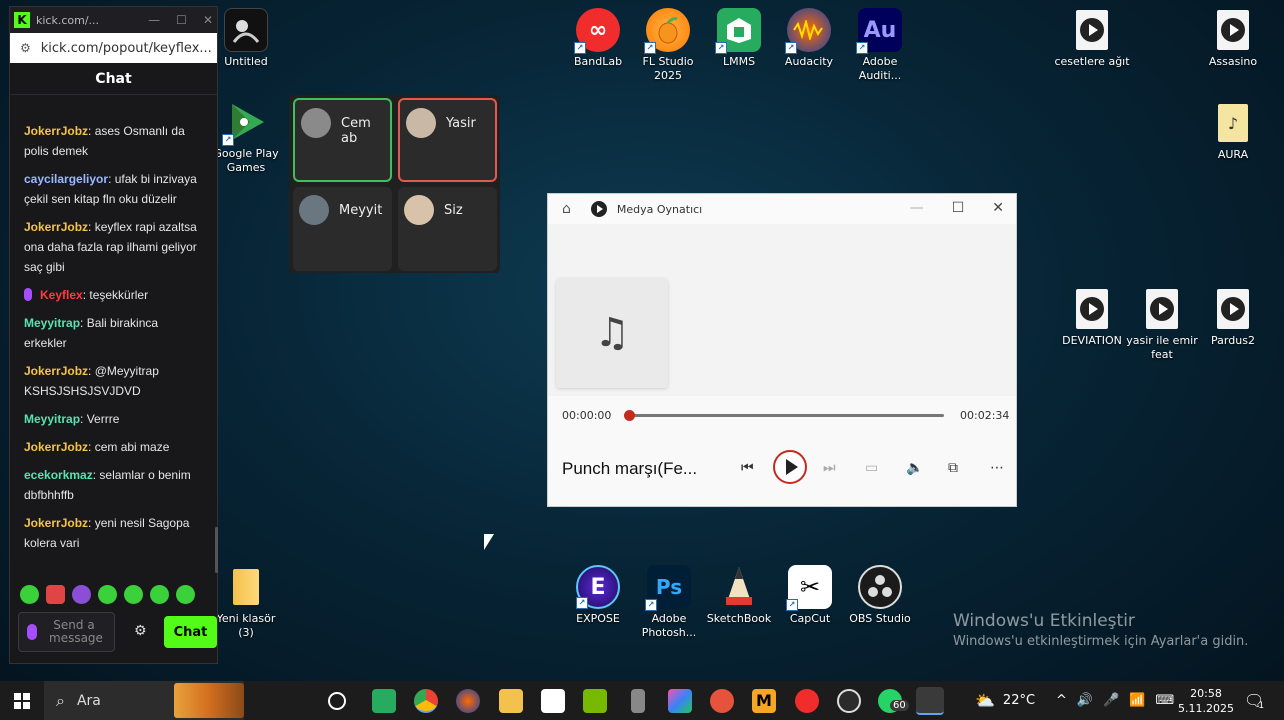 The width and height of the screenshot is (1284, 720). What do you see at coordinates (930, 701) in the screenshot?
I see `media-player-taskbar-icon` at bounding box center [930, 701].